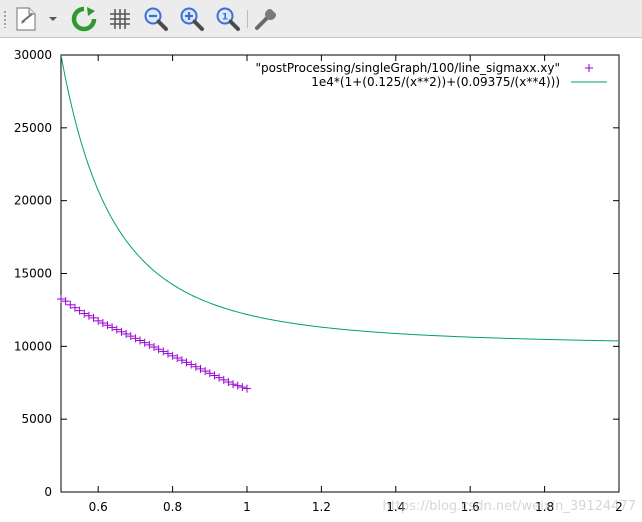 Image resolution: width=642 pixels, height=522 pixels. I want to click on export-menu-button, so click(53, 19).